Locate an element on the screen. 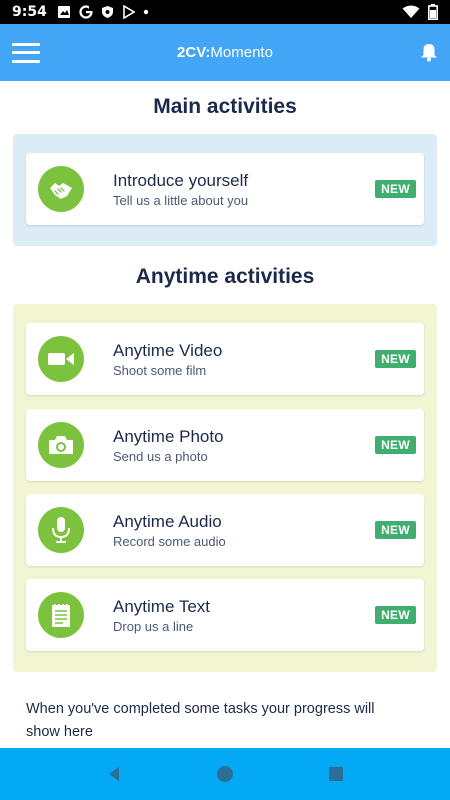 The width and height of the screenshot is (450, 800). notification-icons is located at coordinates (103, 12).